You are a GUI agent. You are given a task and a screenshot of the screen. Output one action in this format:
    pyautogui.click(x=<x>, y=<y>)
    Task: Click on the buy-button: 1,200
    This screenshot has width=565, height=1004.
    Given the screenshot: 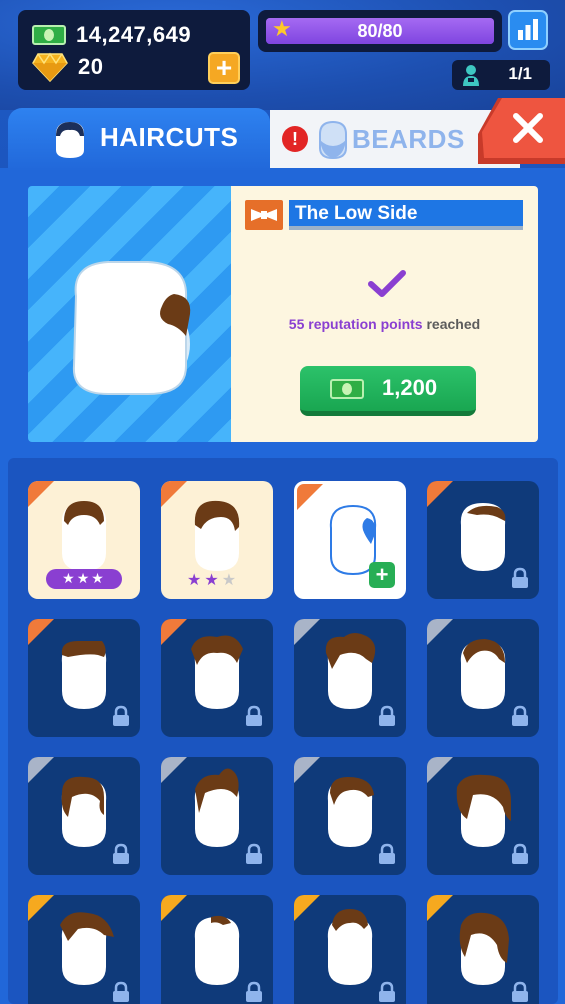 What is the action you would take?
    pyautogui.click(x=388, y=391)
    